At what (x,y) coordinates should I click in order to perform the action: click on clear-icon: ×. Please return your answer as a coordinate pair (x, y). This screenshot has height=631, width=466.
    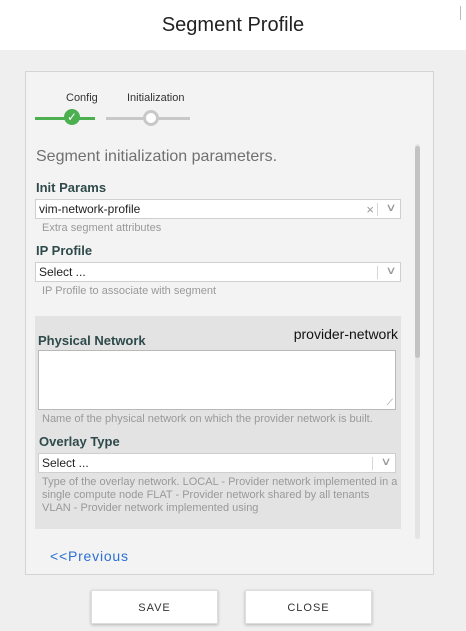
    Looking at the image, I should click on (370, 209).